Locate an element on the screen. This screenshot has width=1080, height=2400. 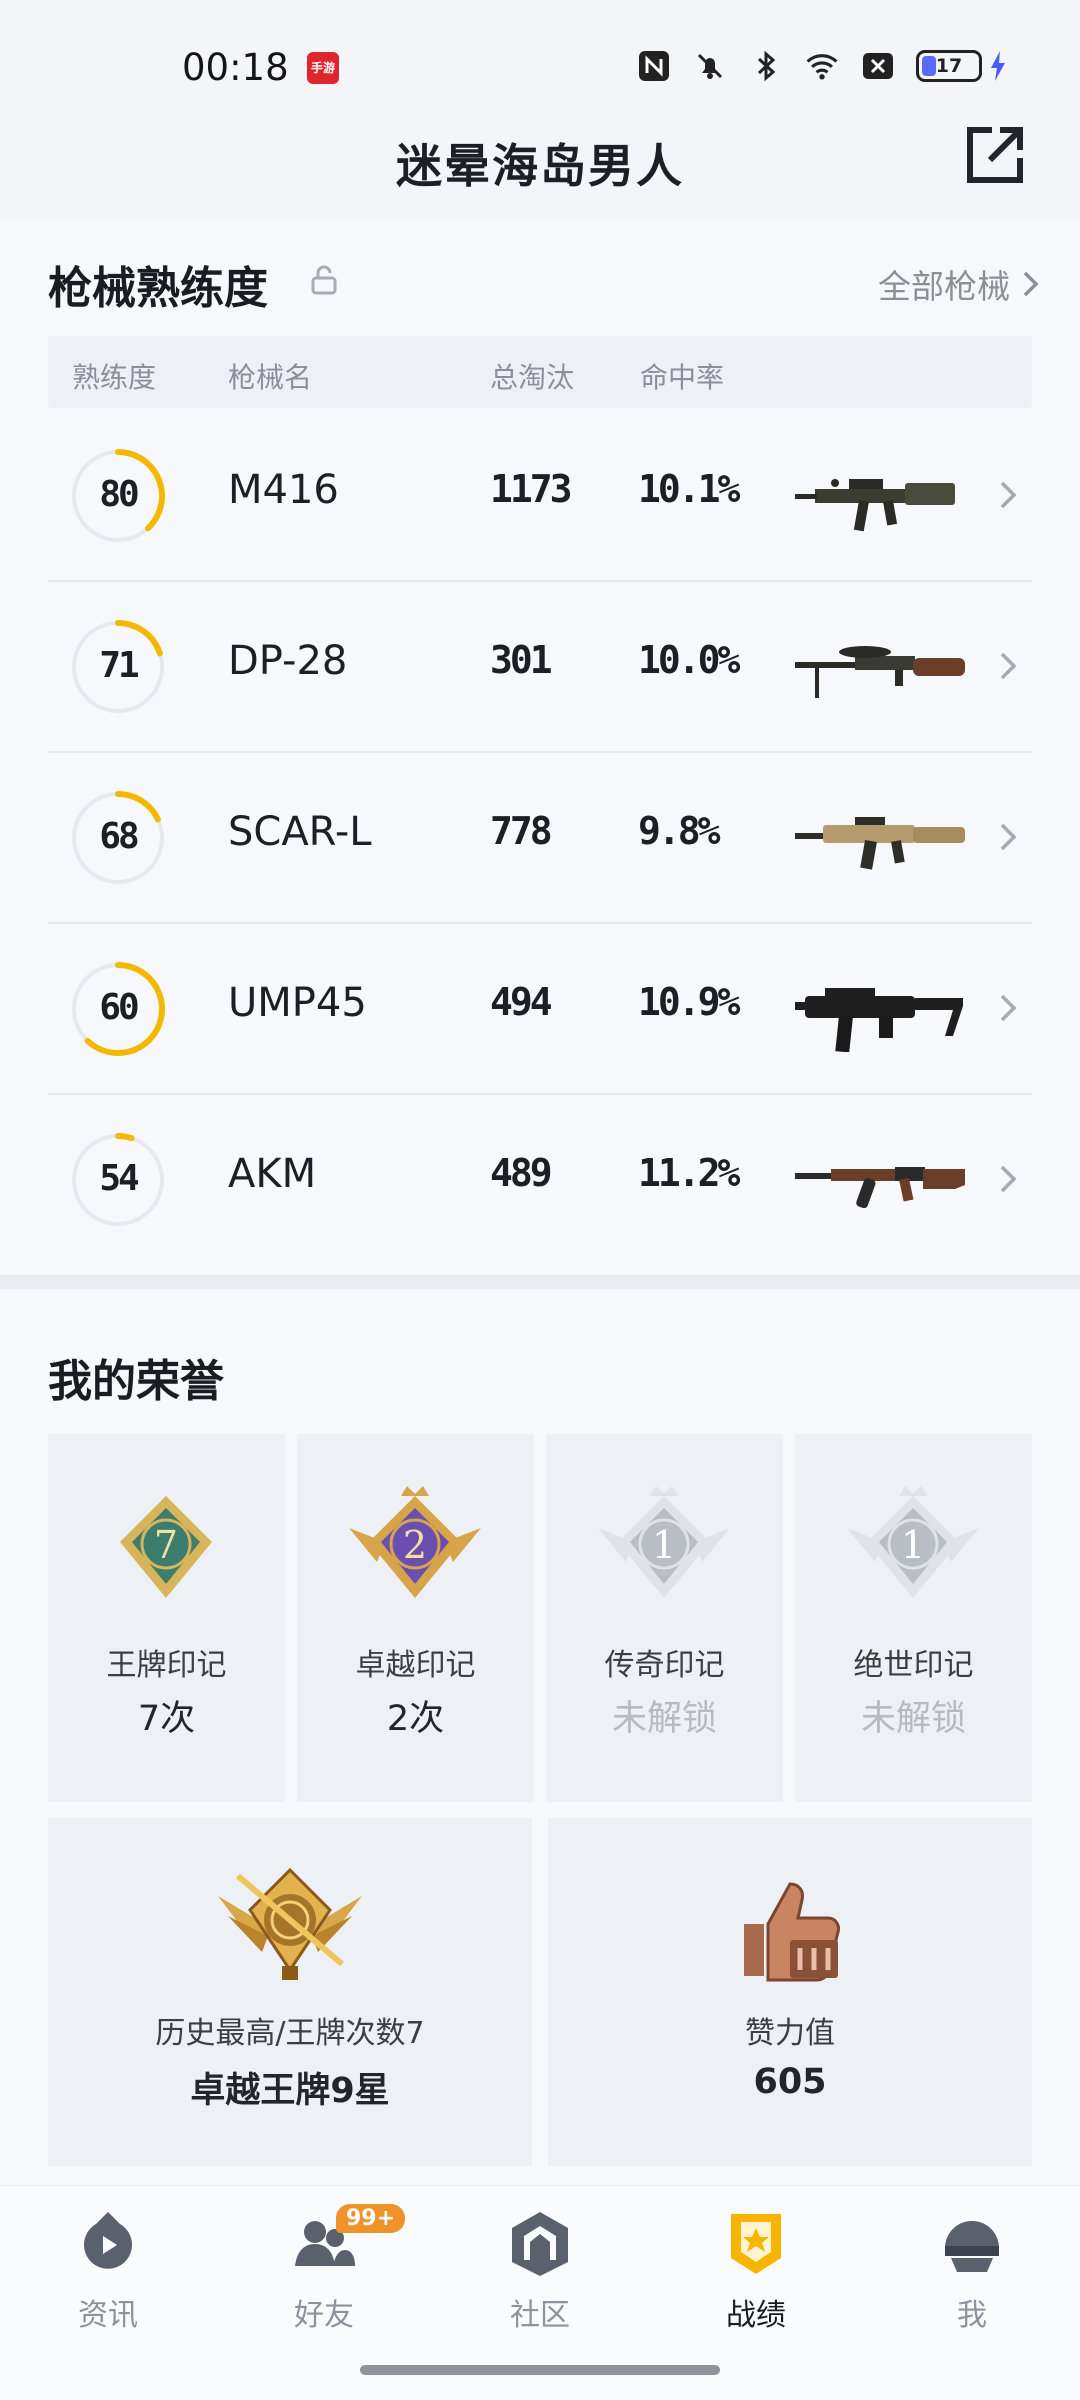
weapon-kills: 489 is located at coordinates (521, 1173).